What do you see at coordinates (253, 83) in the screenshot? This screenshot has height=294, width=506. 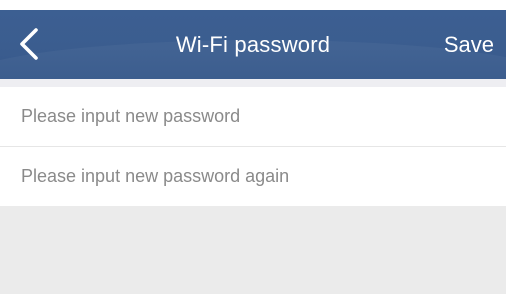 I see `header-divider` at bounding box center [253, 83].